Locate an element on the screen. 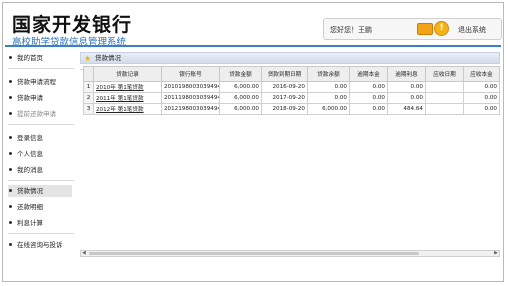 The width and height of the screenshot is (508, 286). sidebar-item-early-repay: 提前还款申请 is located at coordinates (40, 114).